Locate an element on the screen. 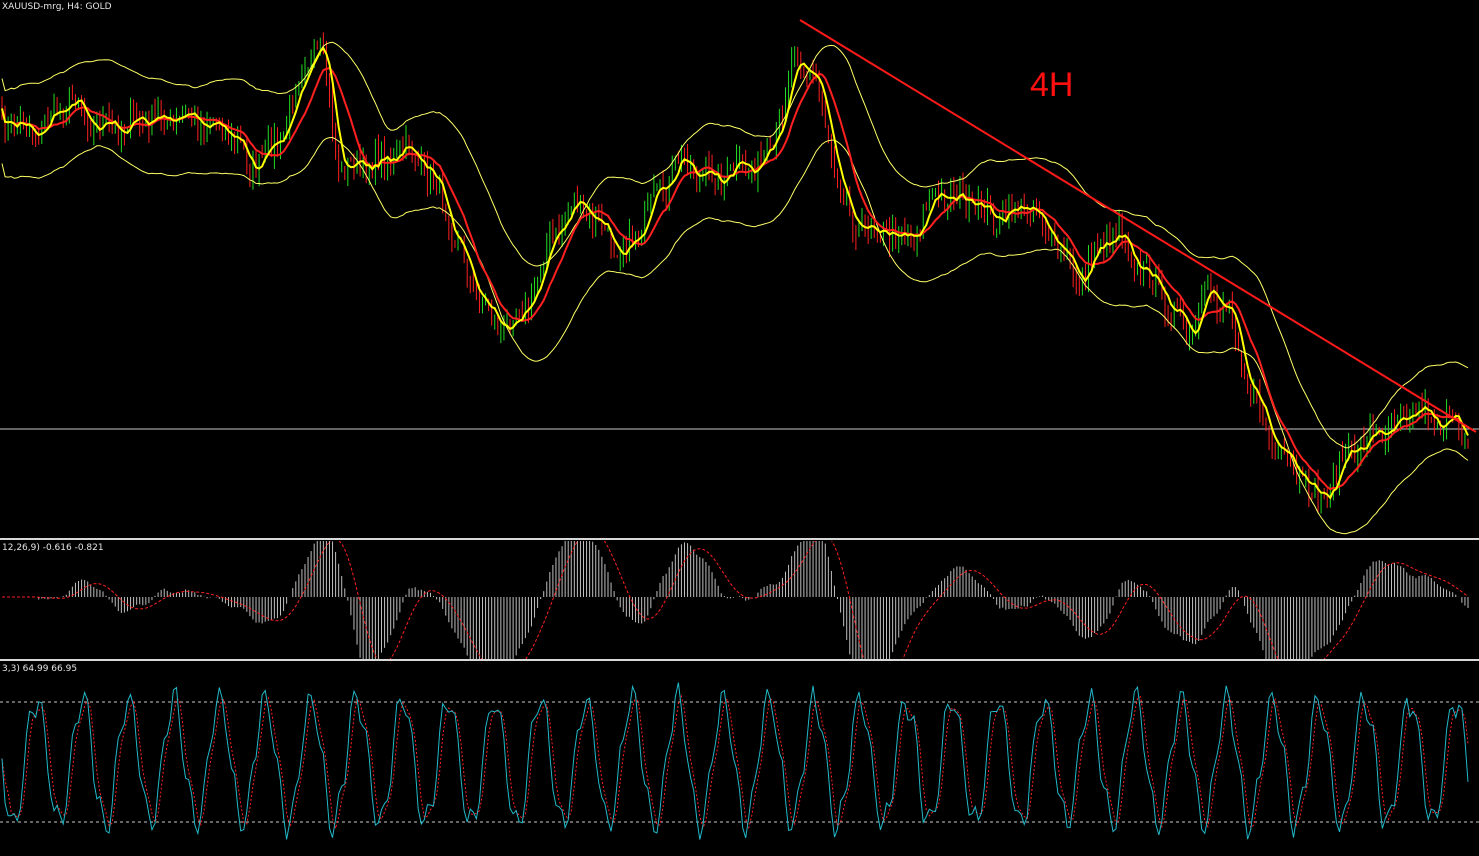 The height and width of the screenshot is (856, 1479). macd-indicator is located at coordinates (735, 600).